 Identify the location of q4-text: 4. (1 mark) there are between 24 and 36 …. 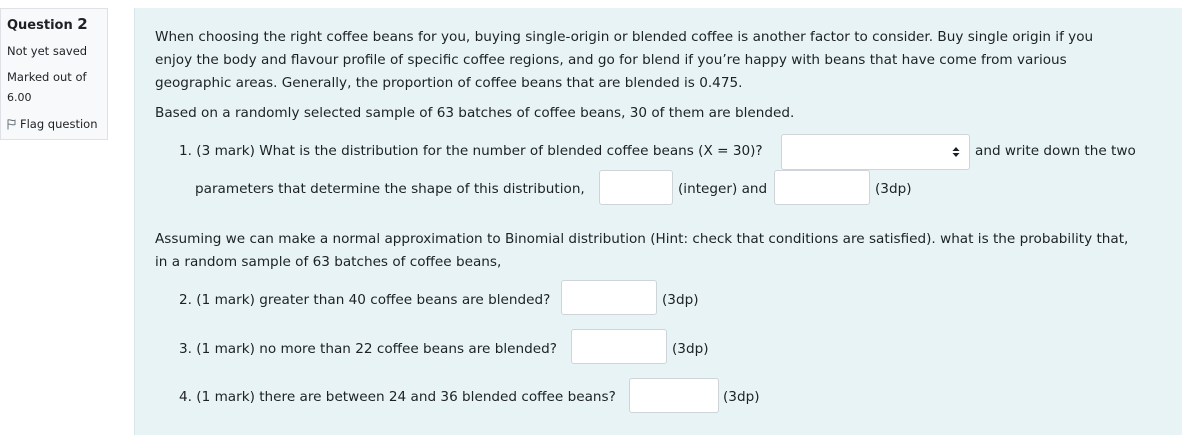
(397, 397).